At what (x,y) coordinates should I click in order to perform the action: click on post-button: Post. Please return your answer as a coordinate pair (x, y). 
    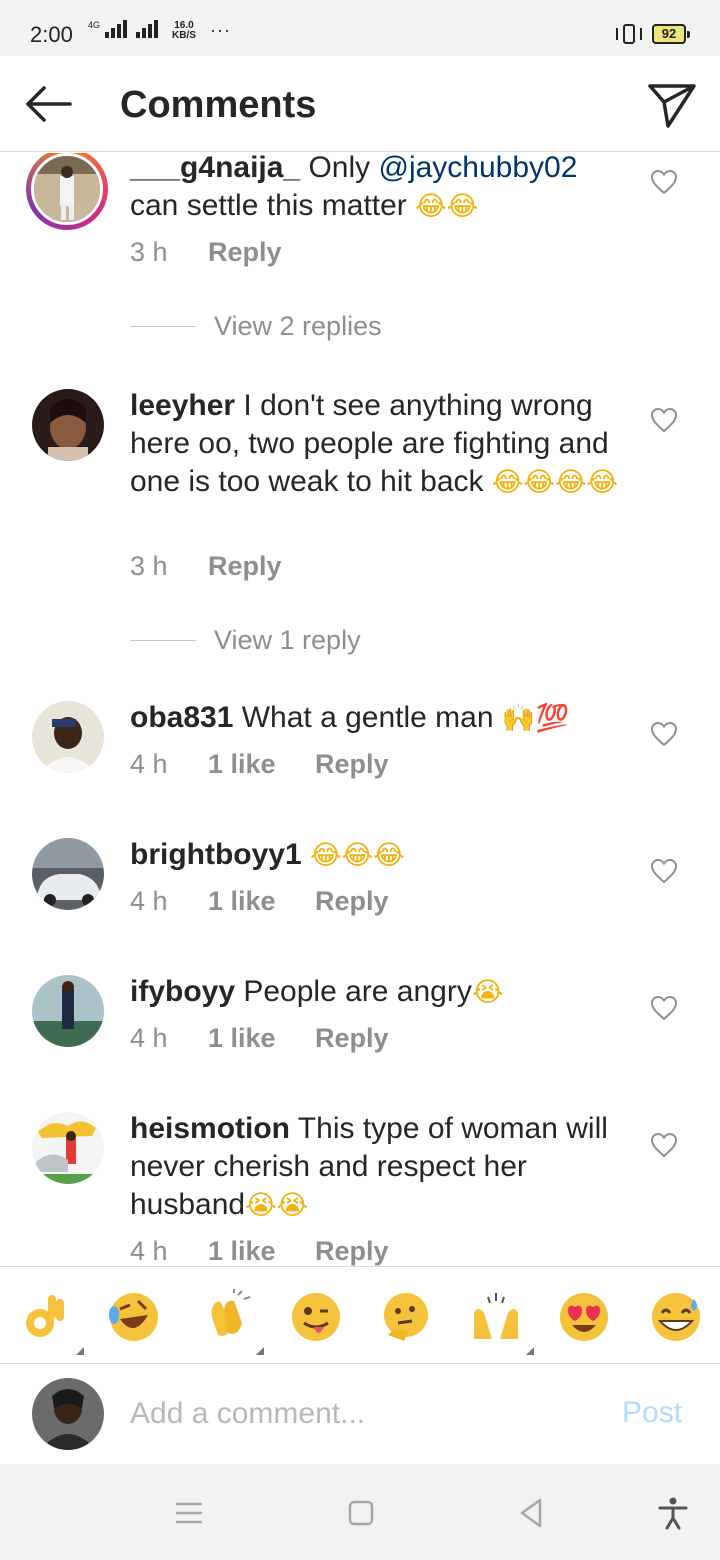
    Looking at the image, I should click on (652, 1413).